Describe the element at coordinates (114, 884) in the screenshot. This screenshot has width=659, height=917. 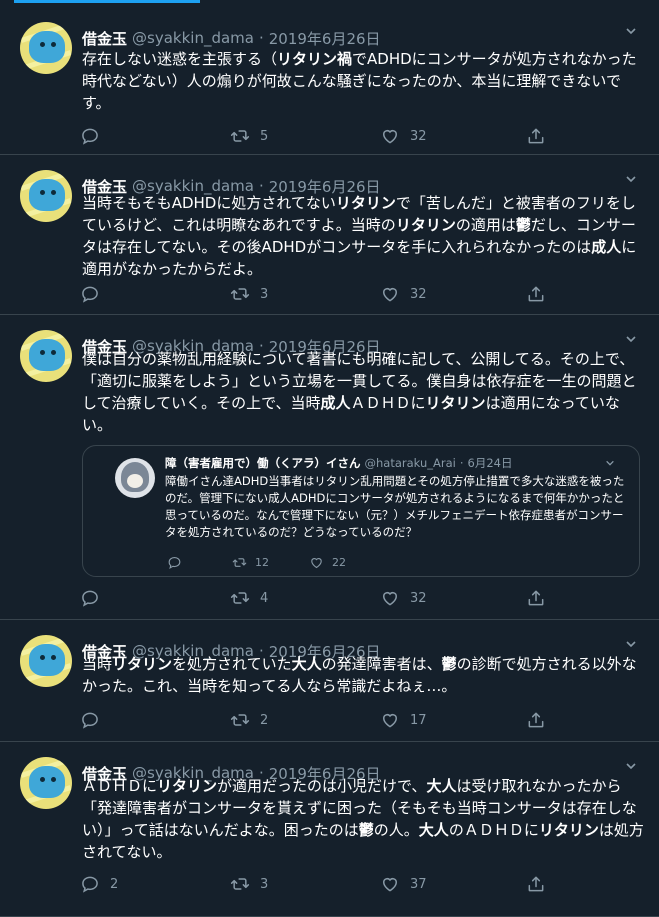
I see `reply-count: 2` at that location.